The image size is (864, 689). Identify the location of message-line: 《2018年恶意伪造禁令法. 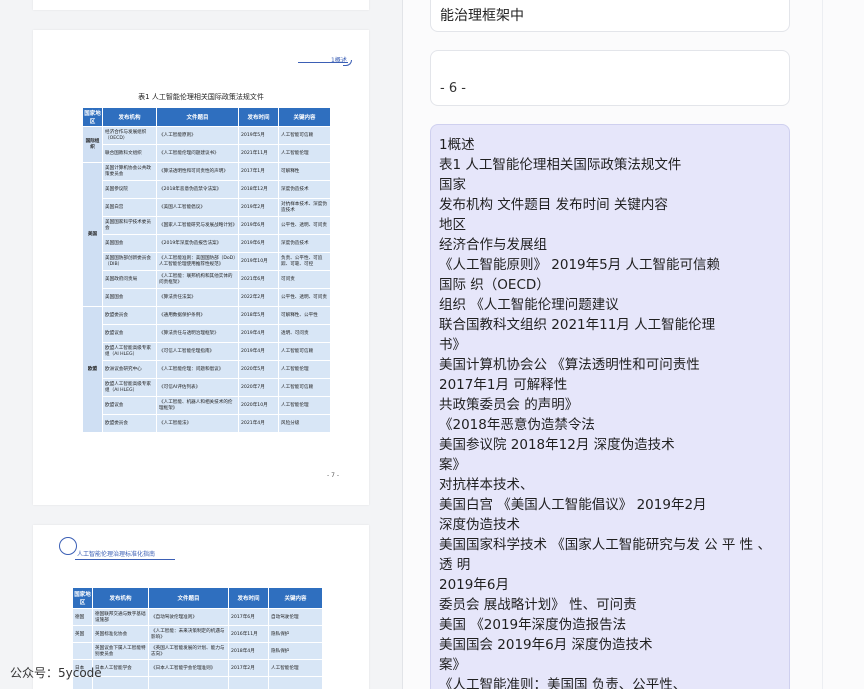
(517, 425).